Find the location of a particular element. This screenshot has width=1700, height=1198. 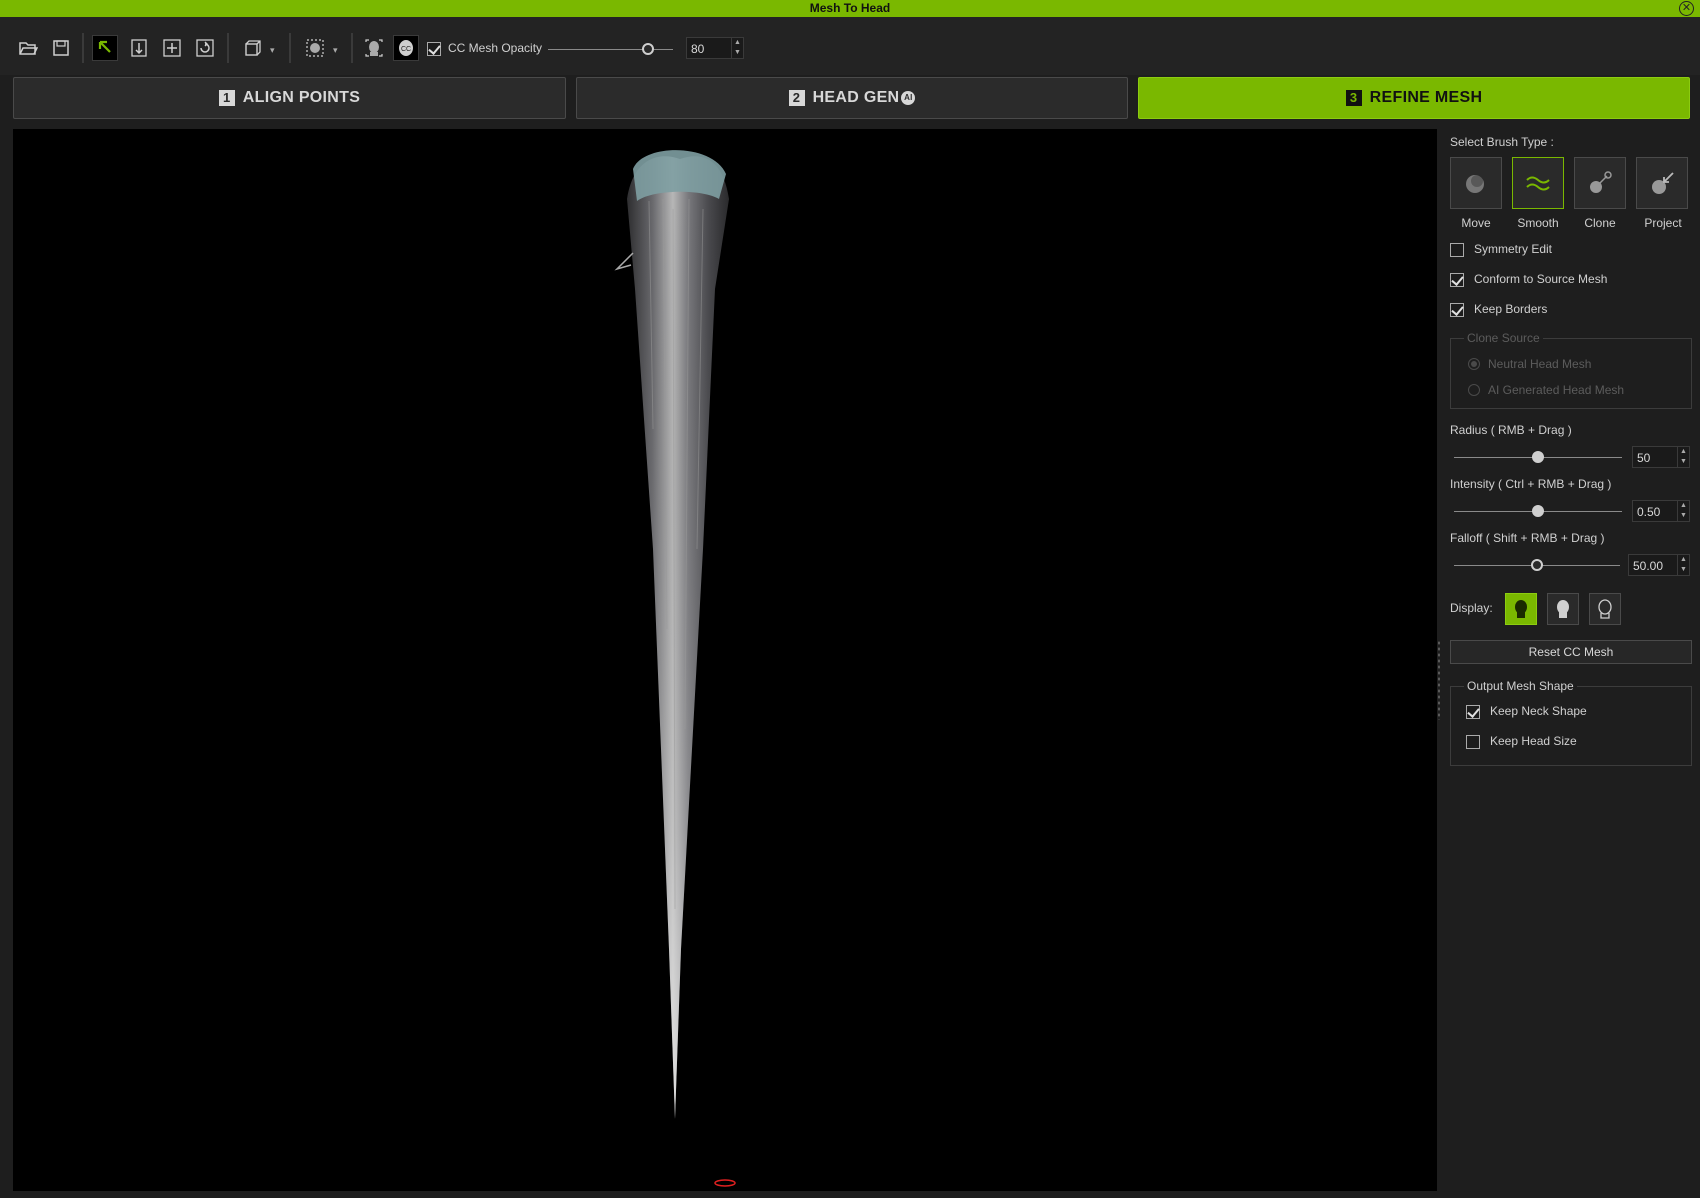

falloff-label: Falloff ( Shift + RMB + Drag ) is located at coordinates (1527, 538).